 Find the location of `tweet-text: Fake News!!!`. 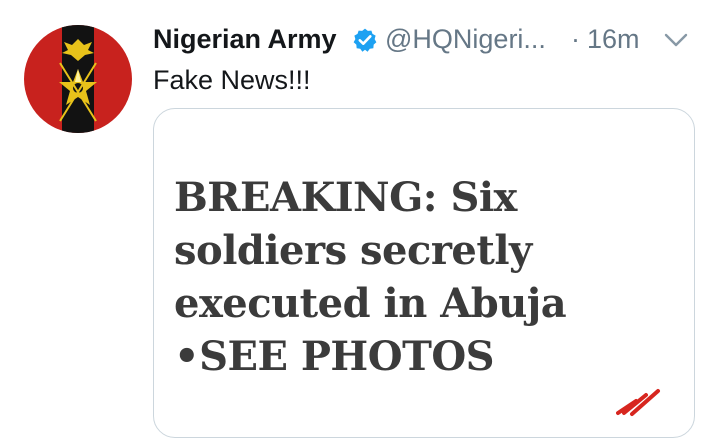

tweet-text: Fake News!!! is located at coordinates (232, 80).